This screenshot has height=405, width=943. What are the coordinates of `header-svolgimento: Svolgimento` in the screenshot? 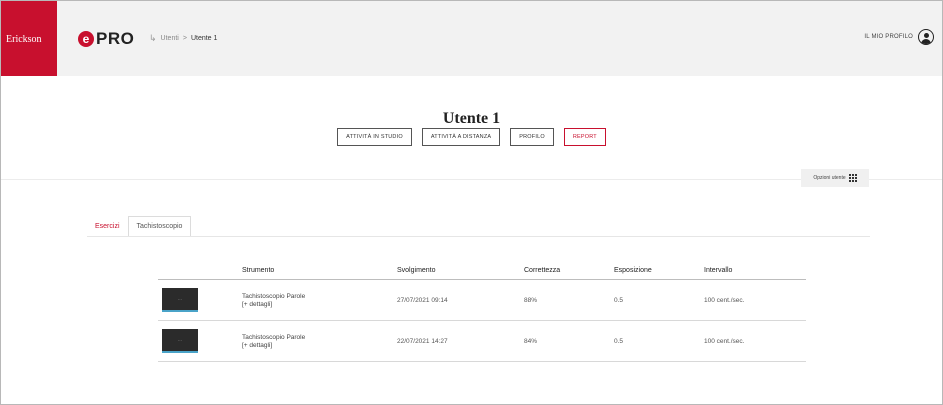 It's located at (416, 270).